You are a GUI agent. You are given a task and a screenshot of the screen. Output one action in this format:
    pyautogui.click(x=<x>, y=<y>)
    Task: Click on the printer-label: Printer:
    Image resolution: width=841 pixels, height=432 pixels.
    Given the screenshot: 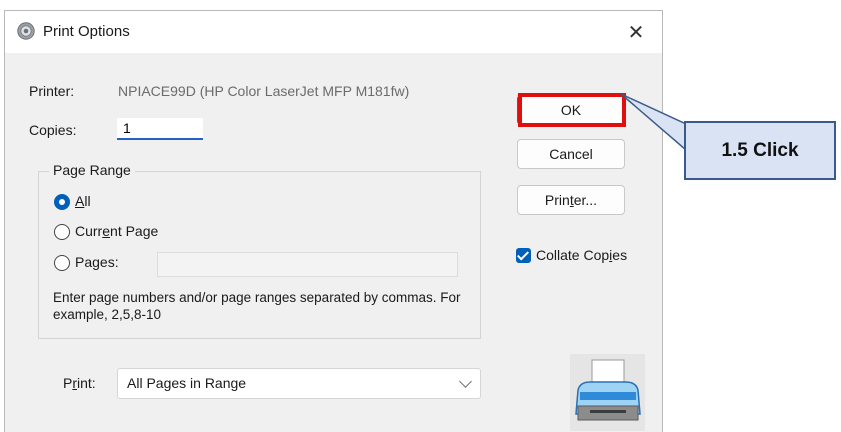 What is the action you would take?
    pyautogui.click(x=52, y=91)
    